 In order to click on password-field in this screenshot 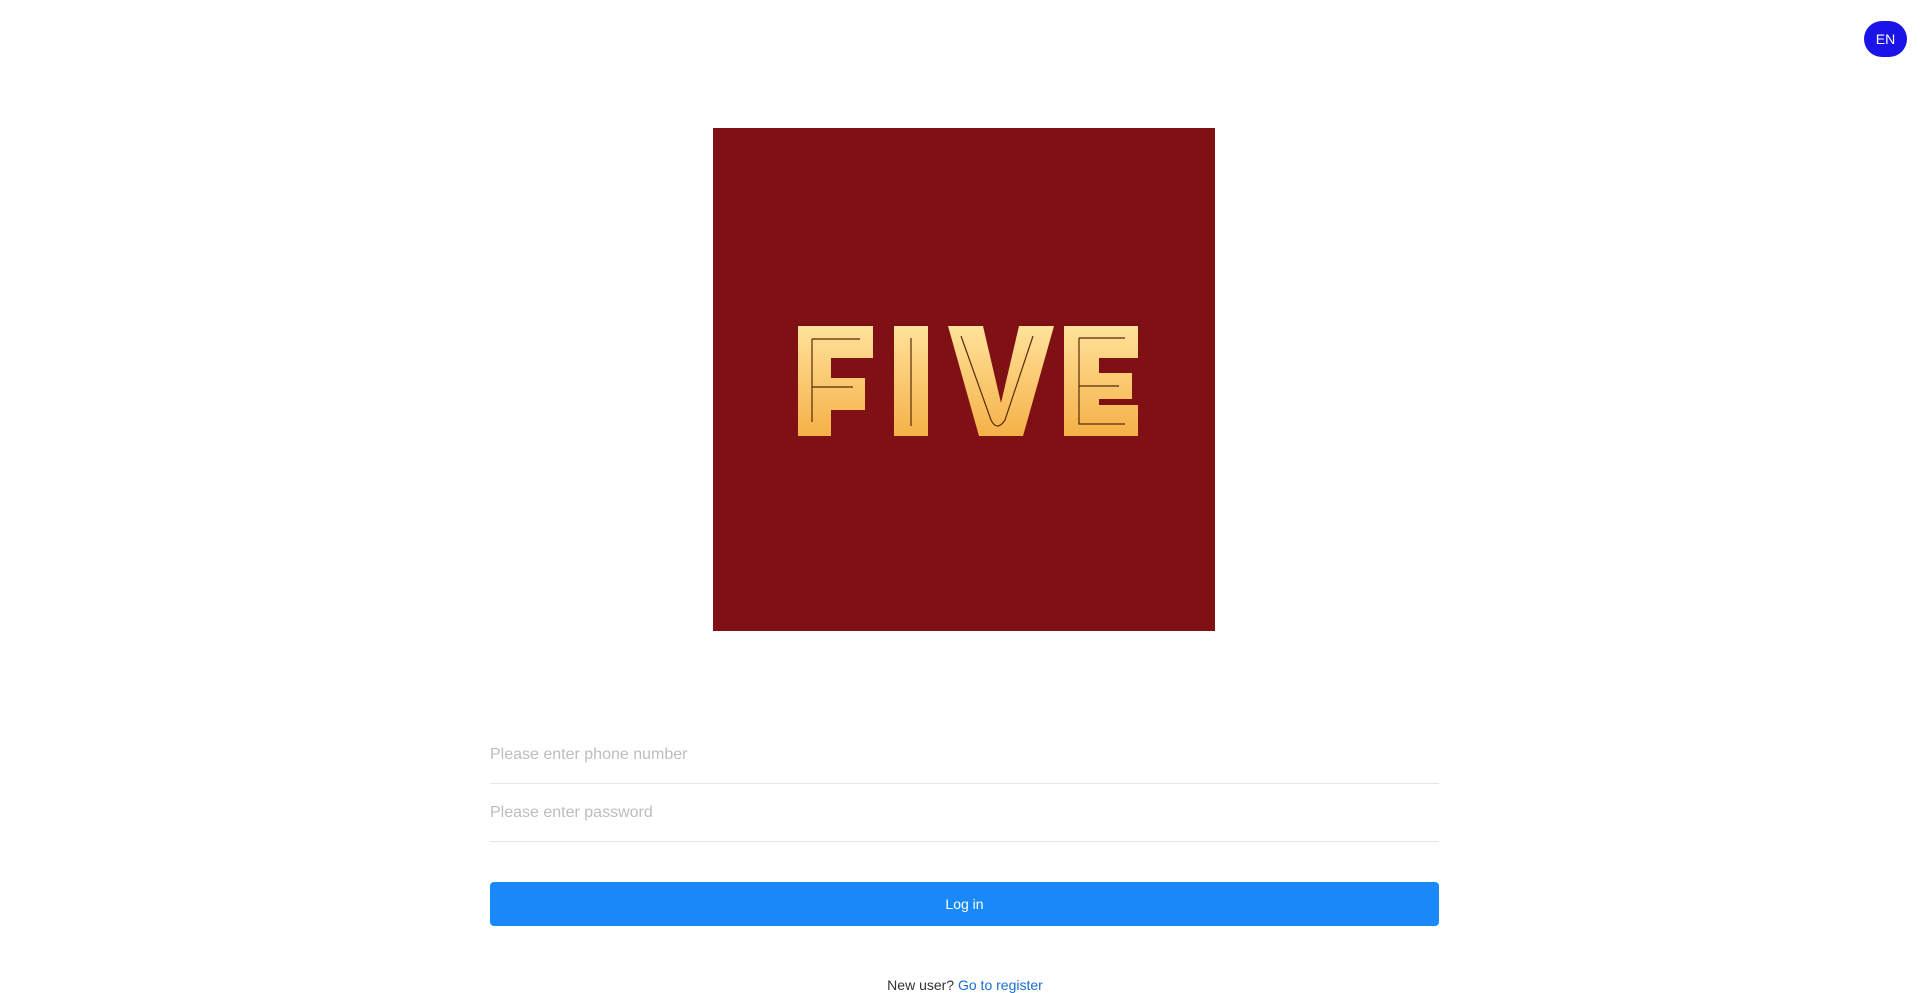, I will do `click(964, 813)`.